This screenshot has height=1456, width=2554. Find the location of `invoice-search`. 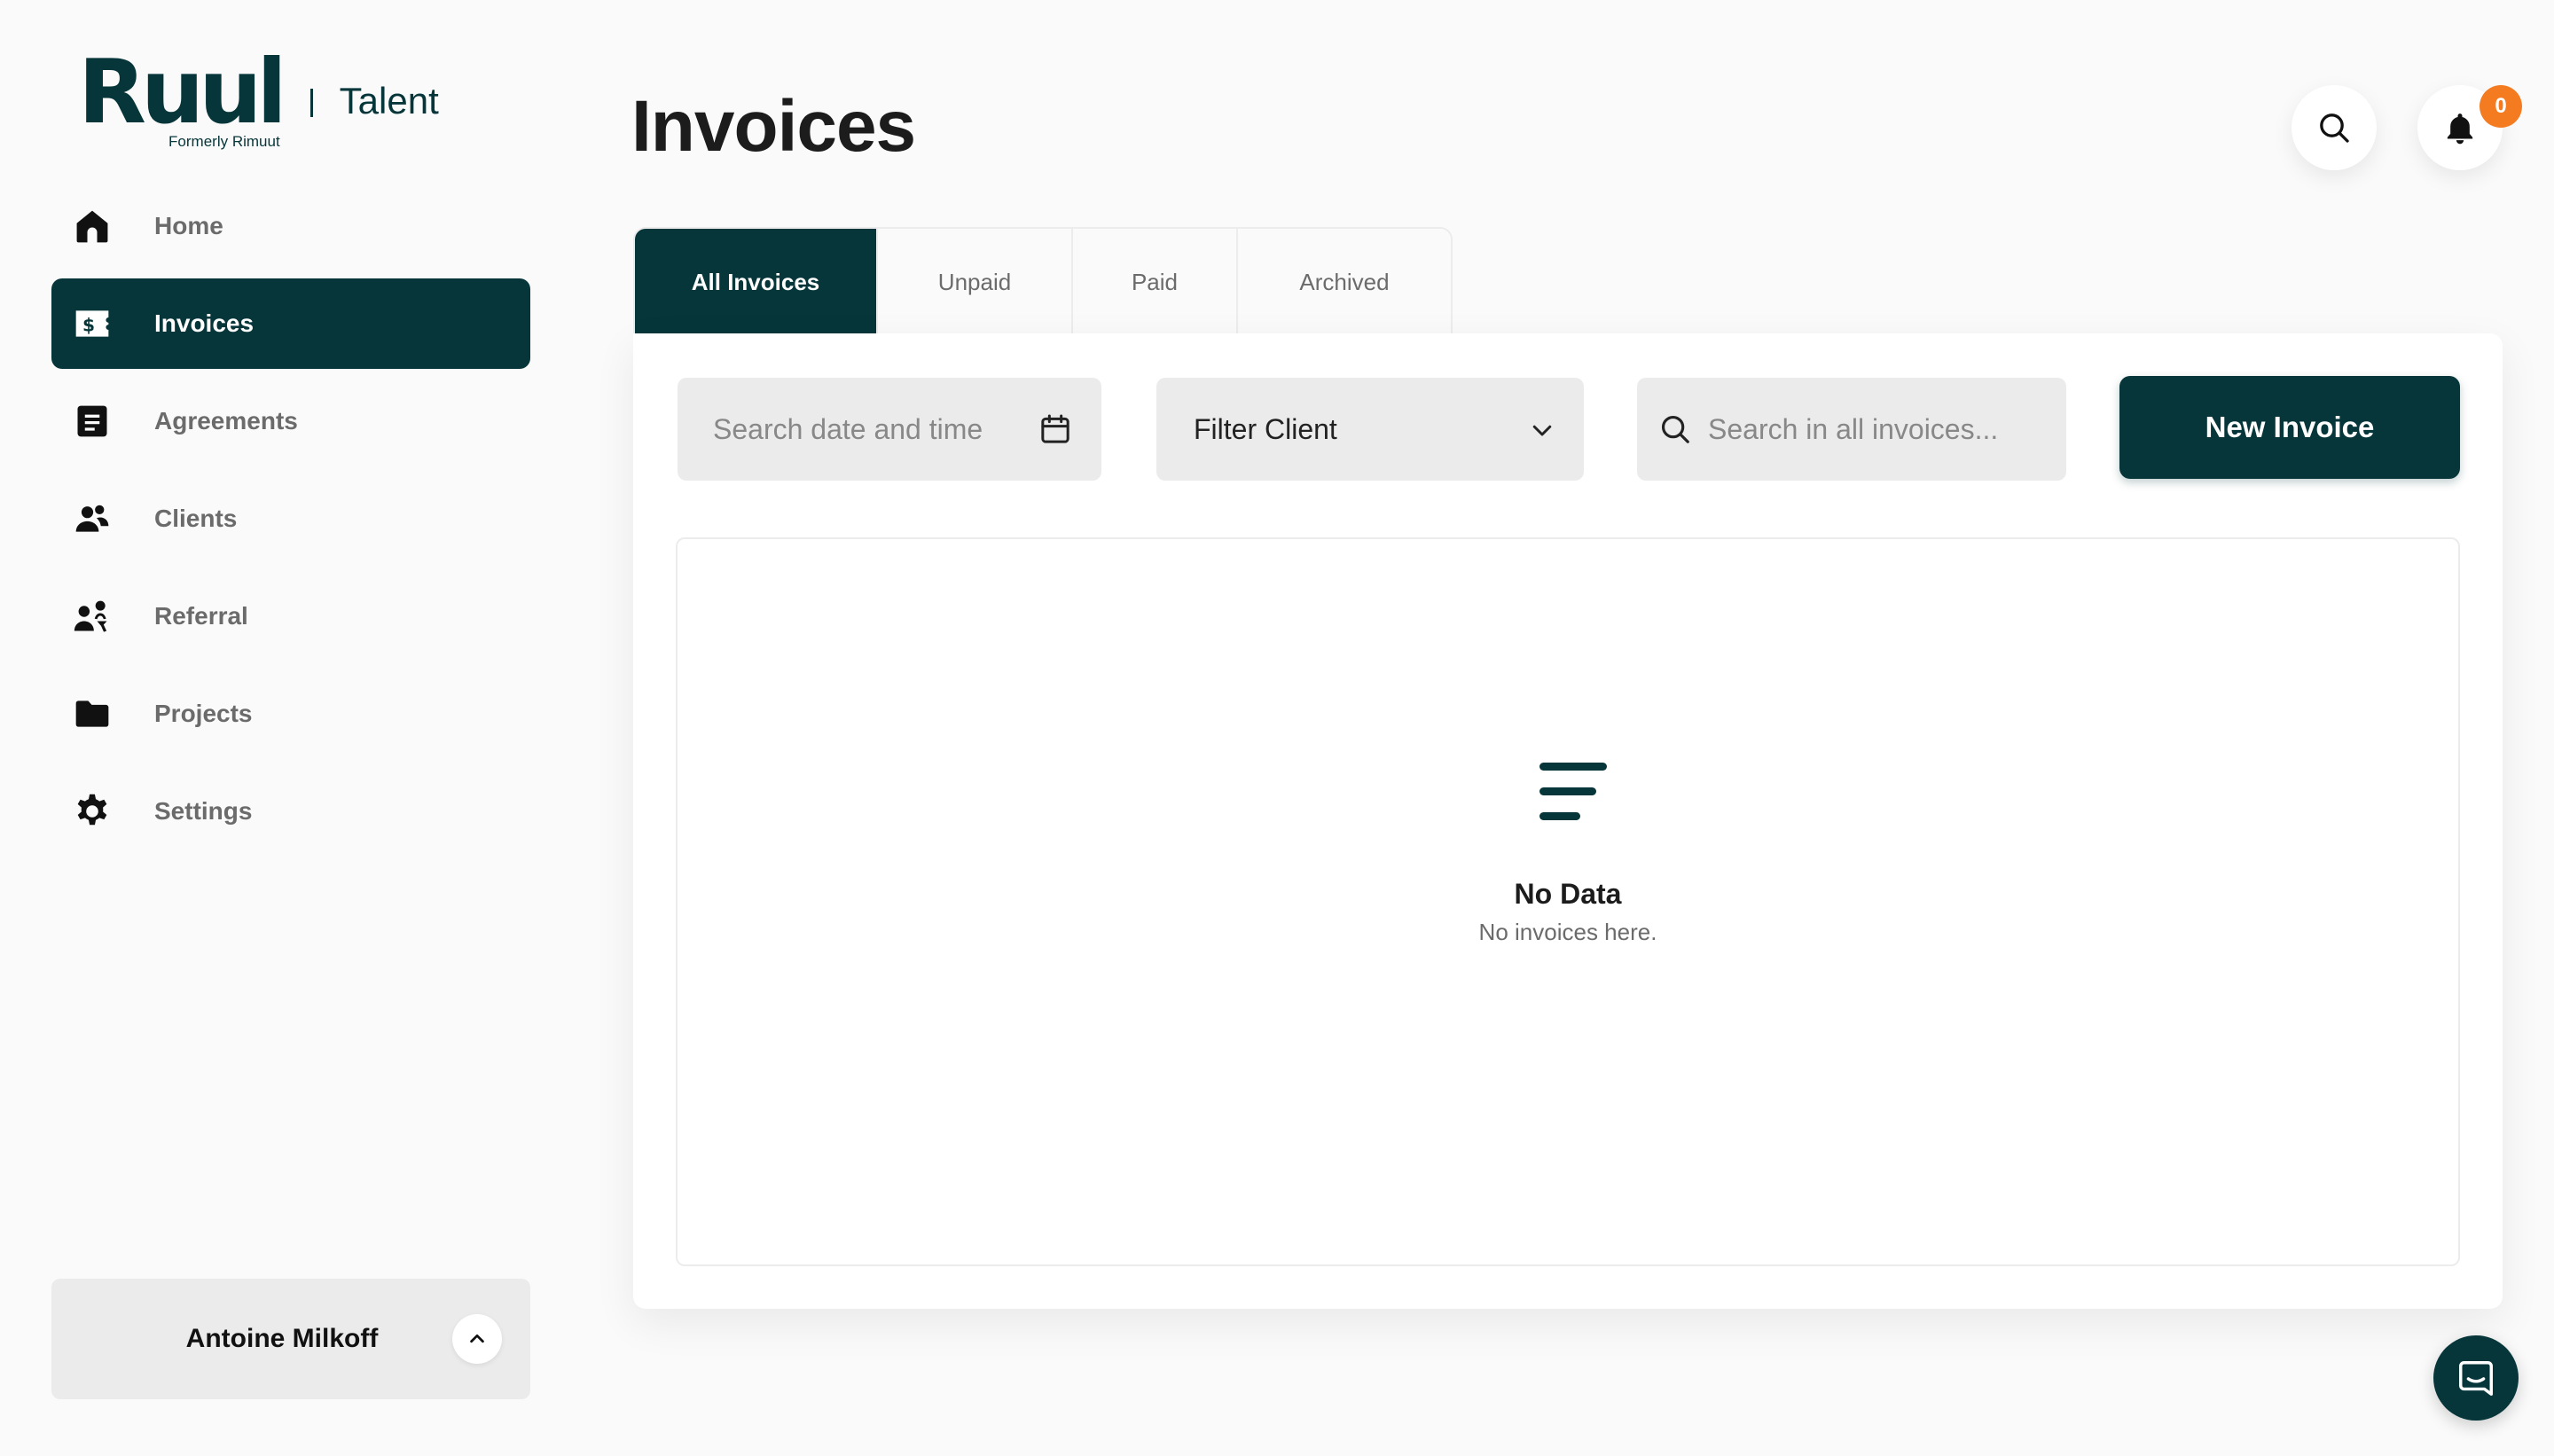

invoice-search is located at coordinates (1851, 429).